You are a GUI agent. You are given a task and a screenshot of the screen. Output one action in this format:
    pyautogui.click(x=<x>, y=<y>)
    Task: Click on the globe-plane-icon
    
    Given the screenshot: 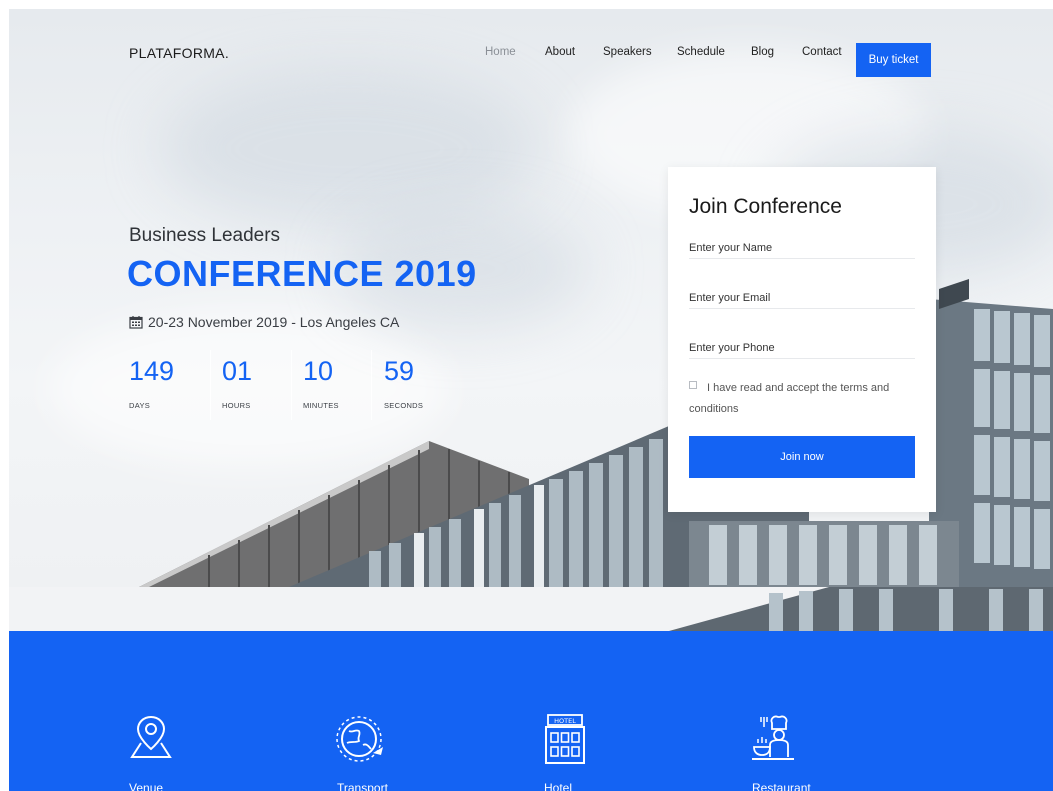 What is the action you would take?
    pyautogui.click(x=359, y=739)
    